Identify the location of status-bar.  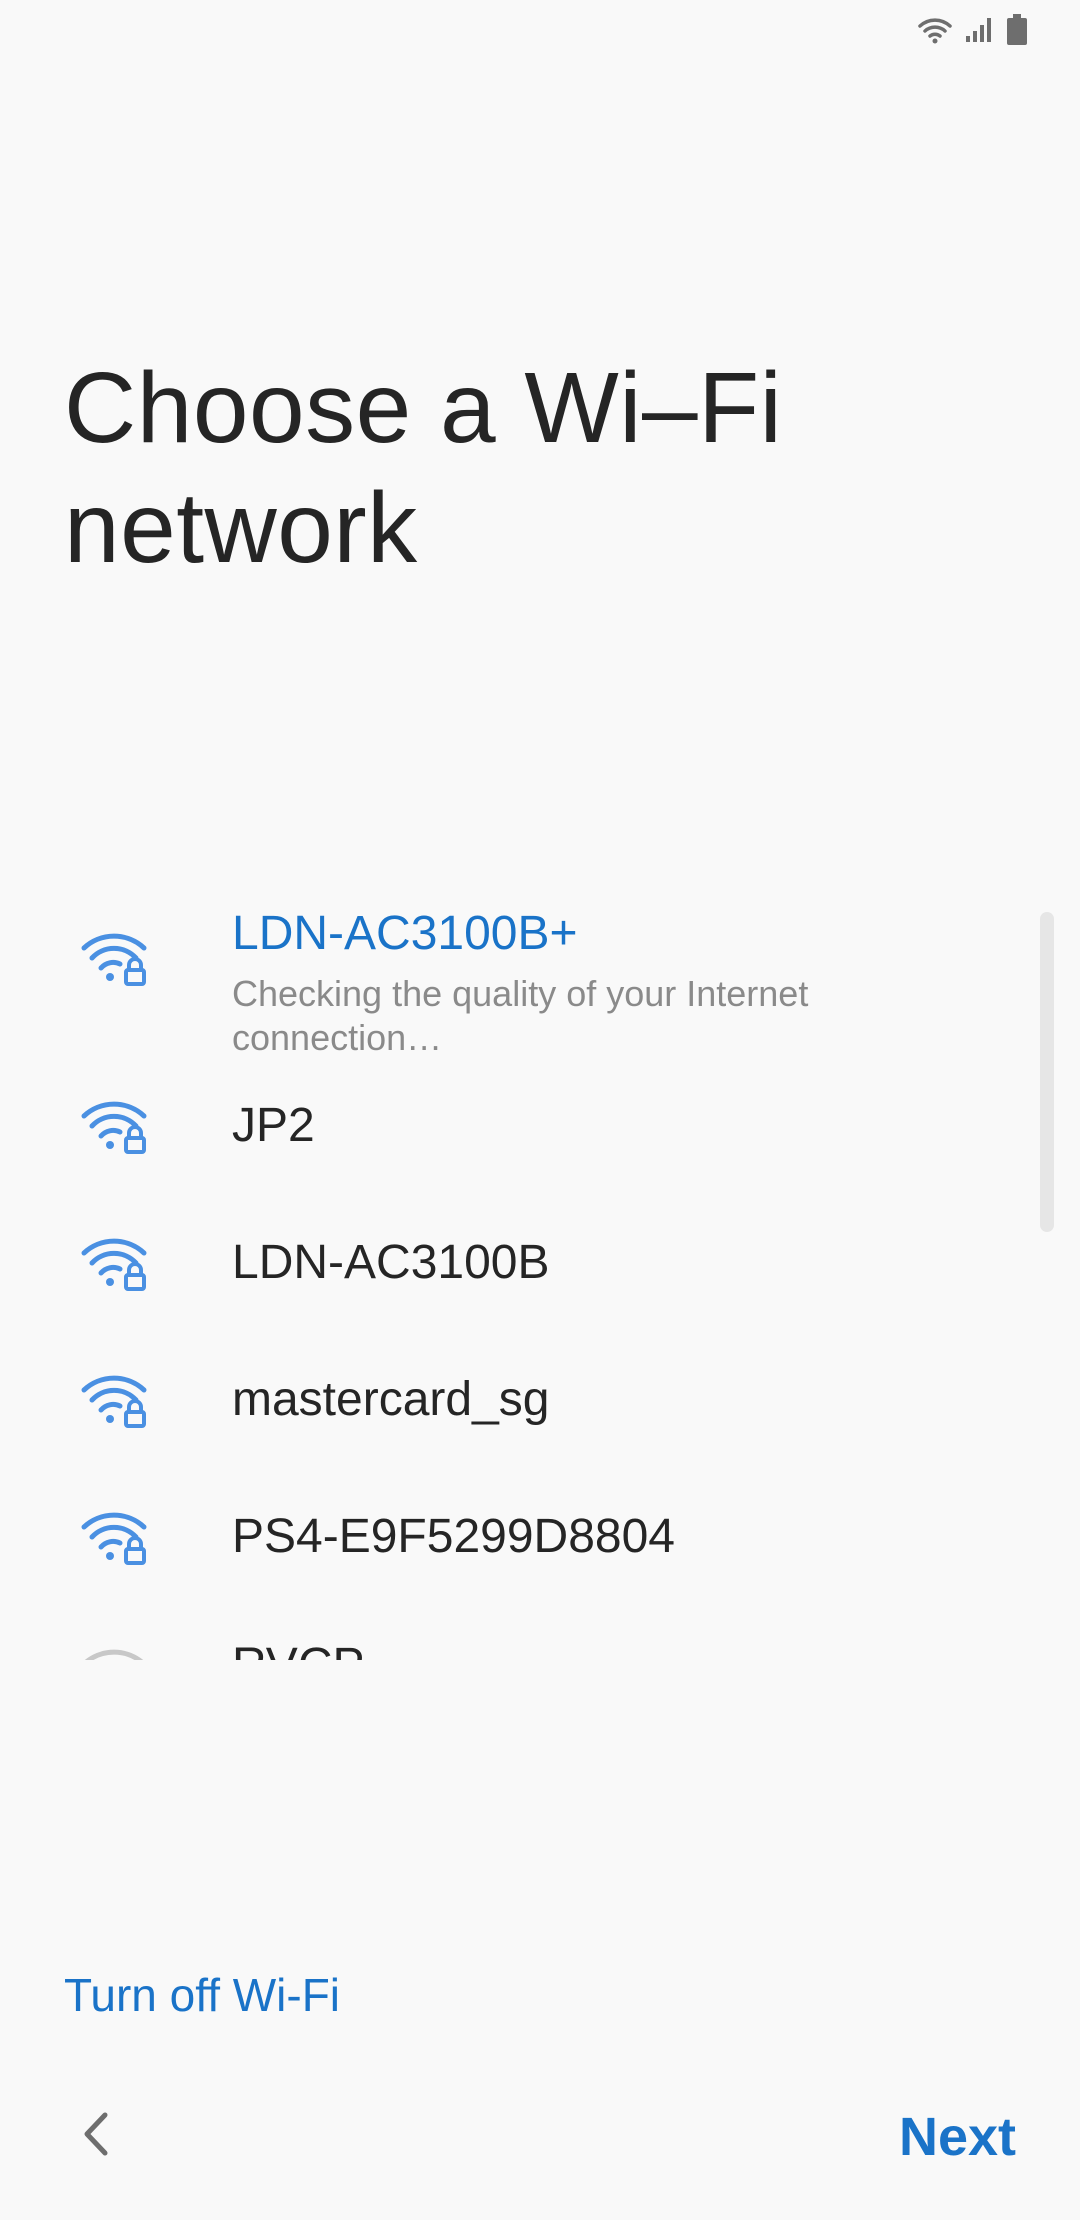
(540, 30).